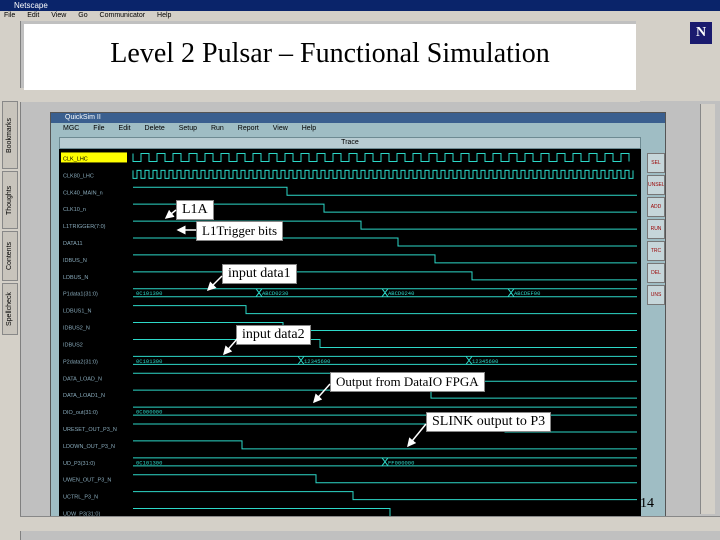 Image resolution: width=720 pixels, height=540 pixels. What do you see at coordinates (170, 214) in the screenshot?
I see `arrow-l1a` at bounding box center [170, 214].